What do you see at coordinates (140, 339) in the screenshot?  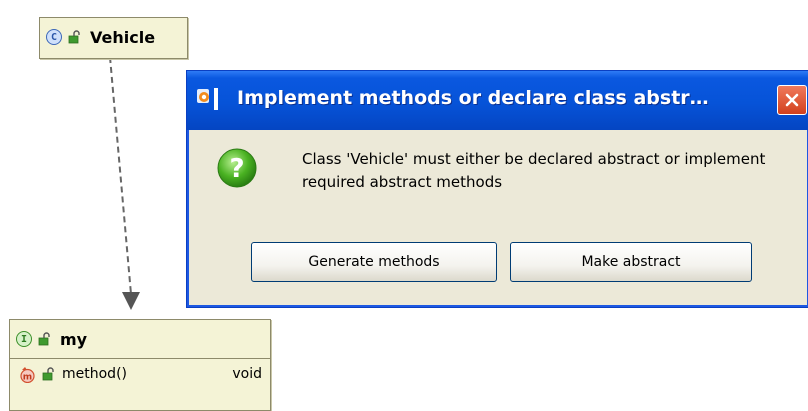 I see `my-node-header: I my` at bounding box center [140, 339].